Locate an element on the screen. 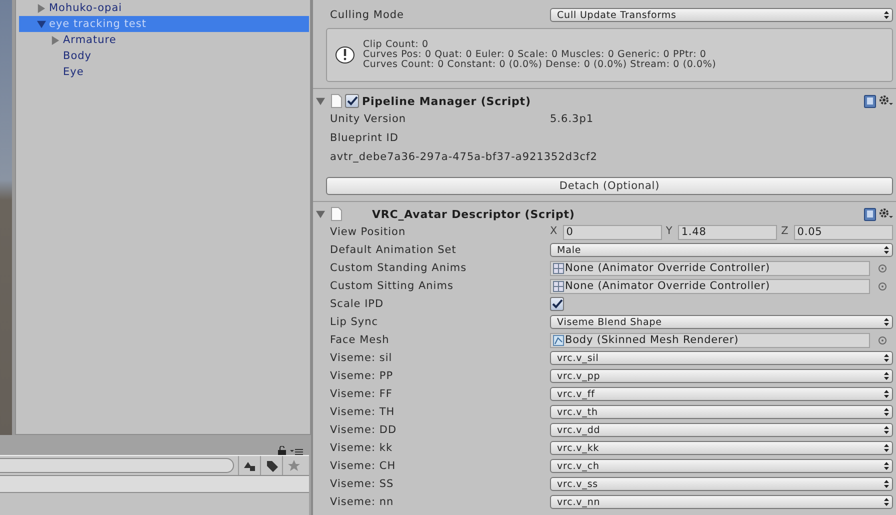 Image resolution: width=896 pixels, height=515 pixels. shapes-icon is located at coordinates (250, 465).